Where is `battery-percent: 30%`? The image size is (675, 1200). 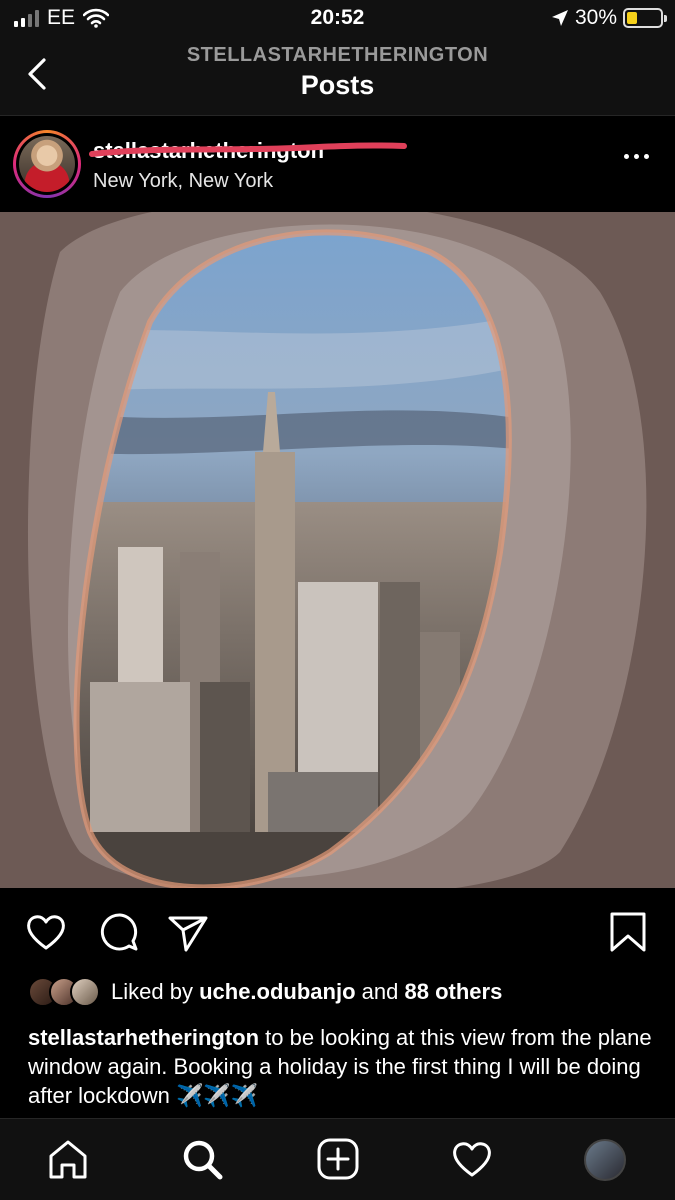 battery-percent: 30% is located at coordinates (595, 17).